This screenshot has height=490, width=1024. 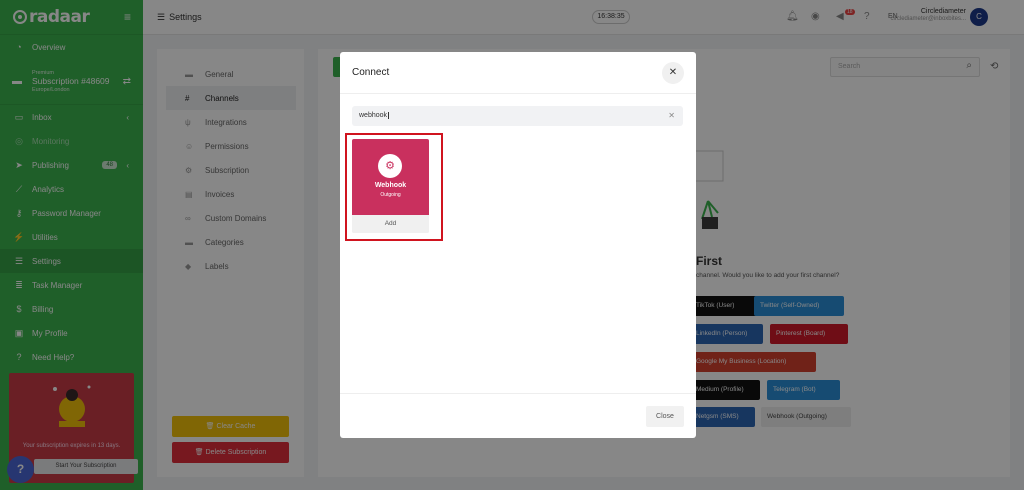 What do you see at coordinates (673, 73) in the screenshot?
I see `close-icon: ✕` at bounding box center [673, 73].